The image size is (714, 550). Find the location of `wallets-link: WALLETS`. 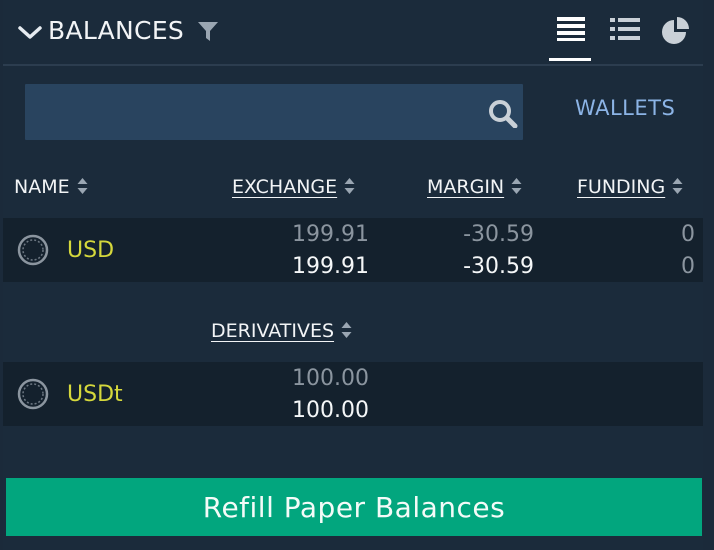

wallets-link: WALLETS is located at coordinates (625, 108).